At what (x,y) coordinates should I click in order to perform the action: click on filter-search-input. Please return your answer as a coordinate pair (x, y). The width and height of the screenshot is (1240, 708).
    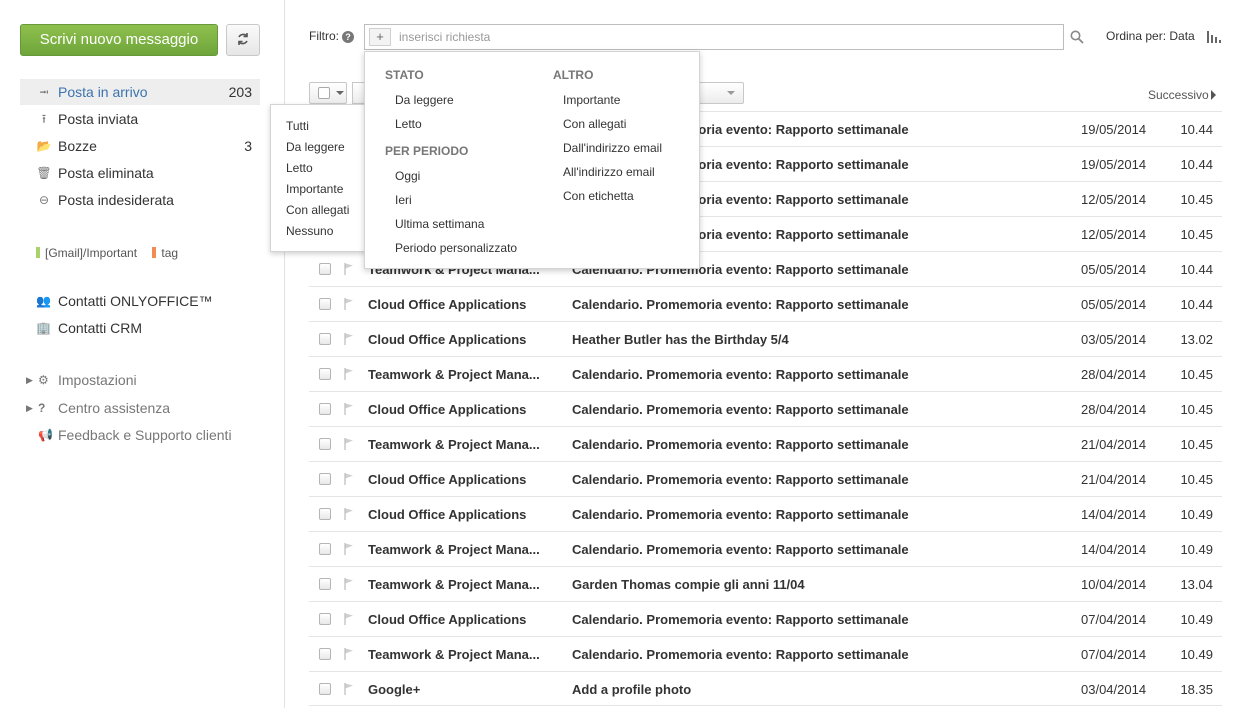
    Looking at the image, I should click on (717, 37).